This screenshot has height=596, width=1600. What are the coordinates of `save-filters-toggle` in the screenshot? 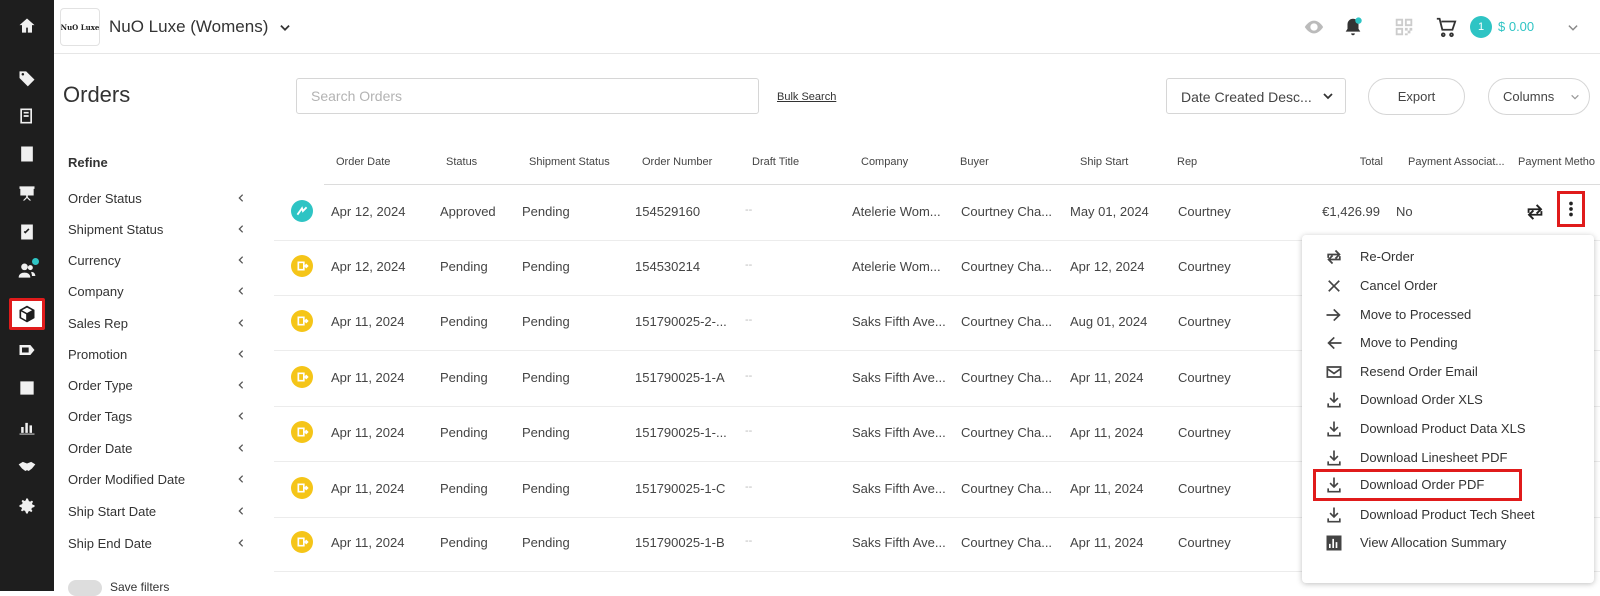 It's located at (85, 588).